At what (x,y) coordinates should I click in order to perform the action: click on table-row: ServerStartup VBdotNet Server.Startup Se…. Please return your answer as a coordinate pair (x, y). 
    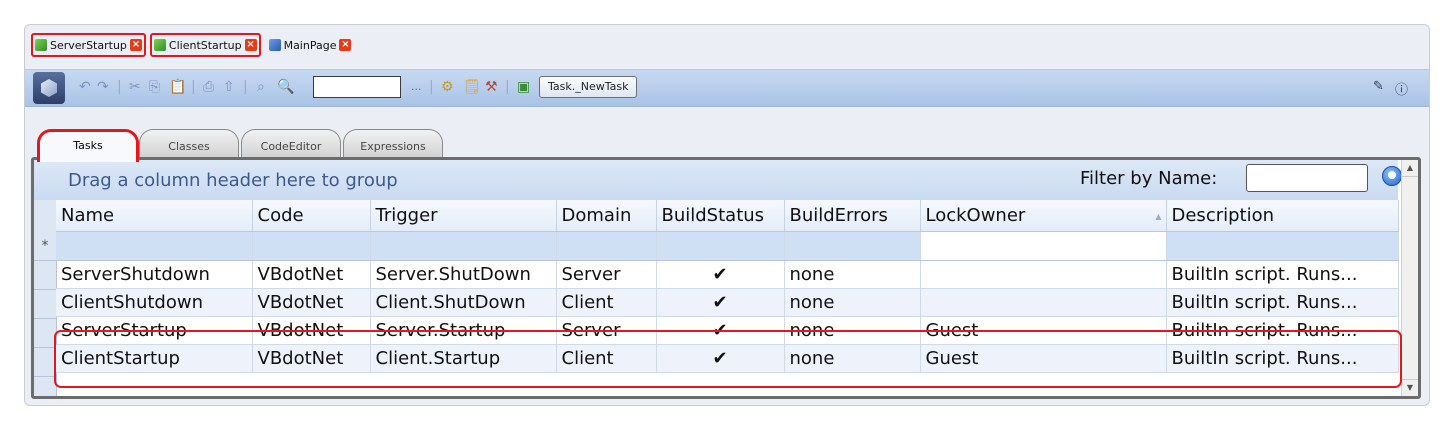
    Looking at the image, I should click on (727, 330).